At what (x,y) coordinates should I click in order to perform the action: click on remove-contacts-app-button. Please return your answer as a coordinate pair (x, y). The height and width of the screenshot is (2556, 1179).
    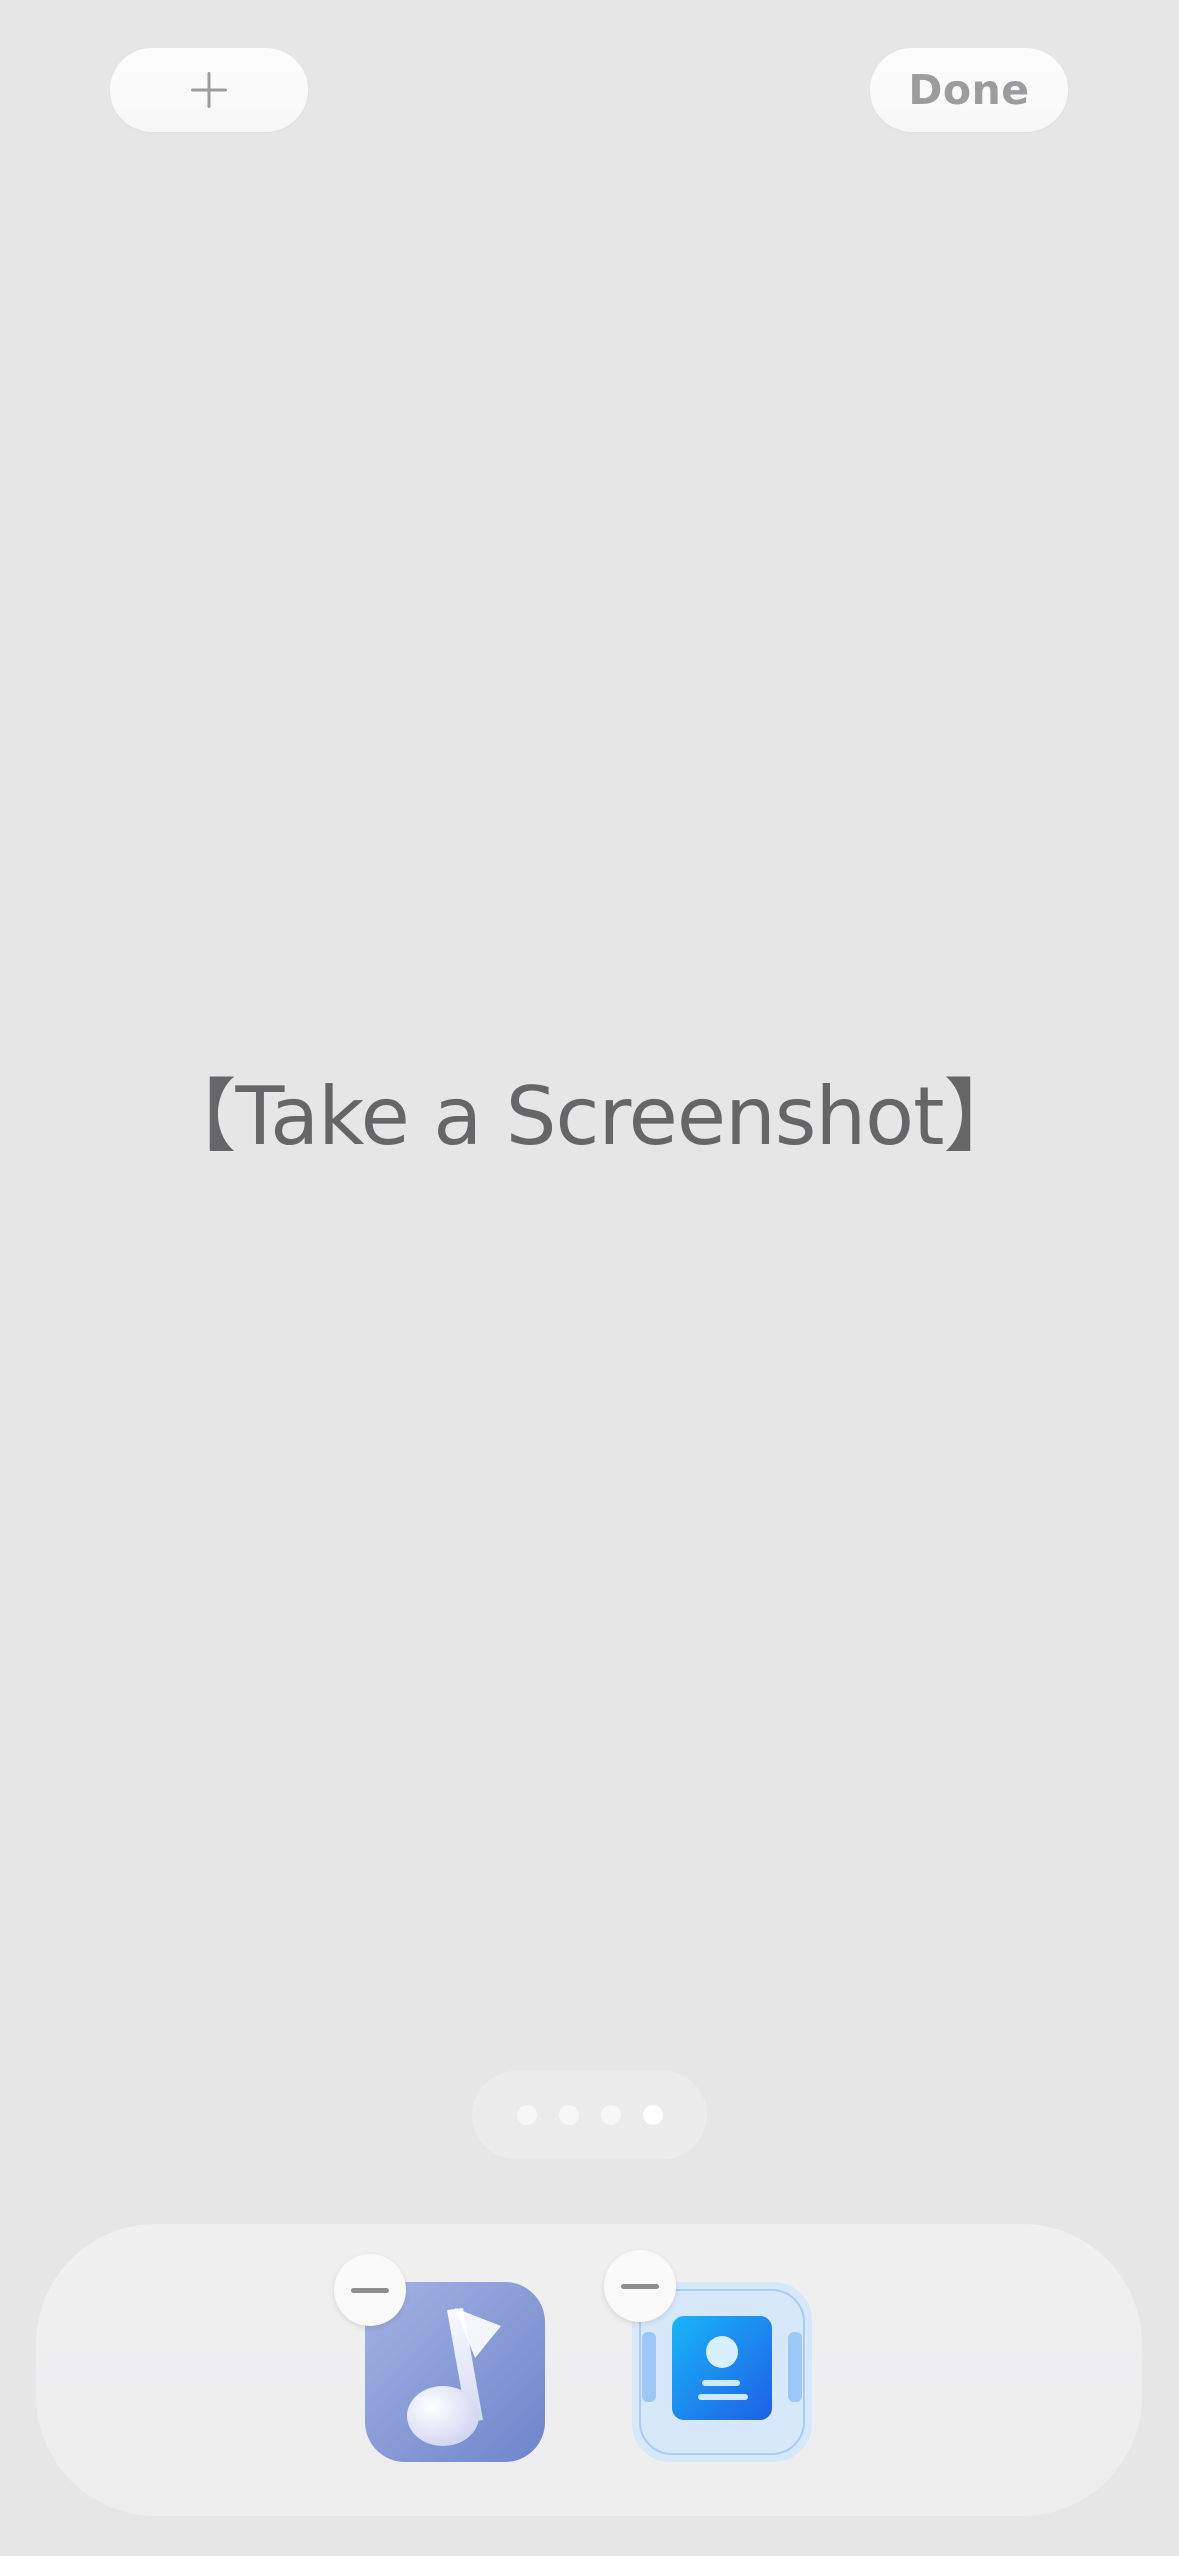
    Looking at the image, I should click on (640, 2286).